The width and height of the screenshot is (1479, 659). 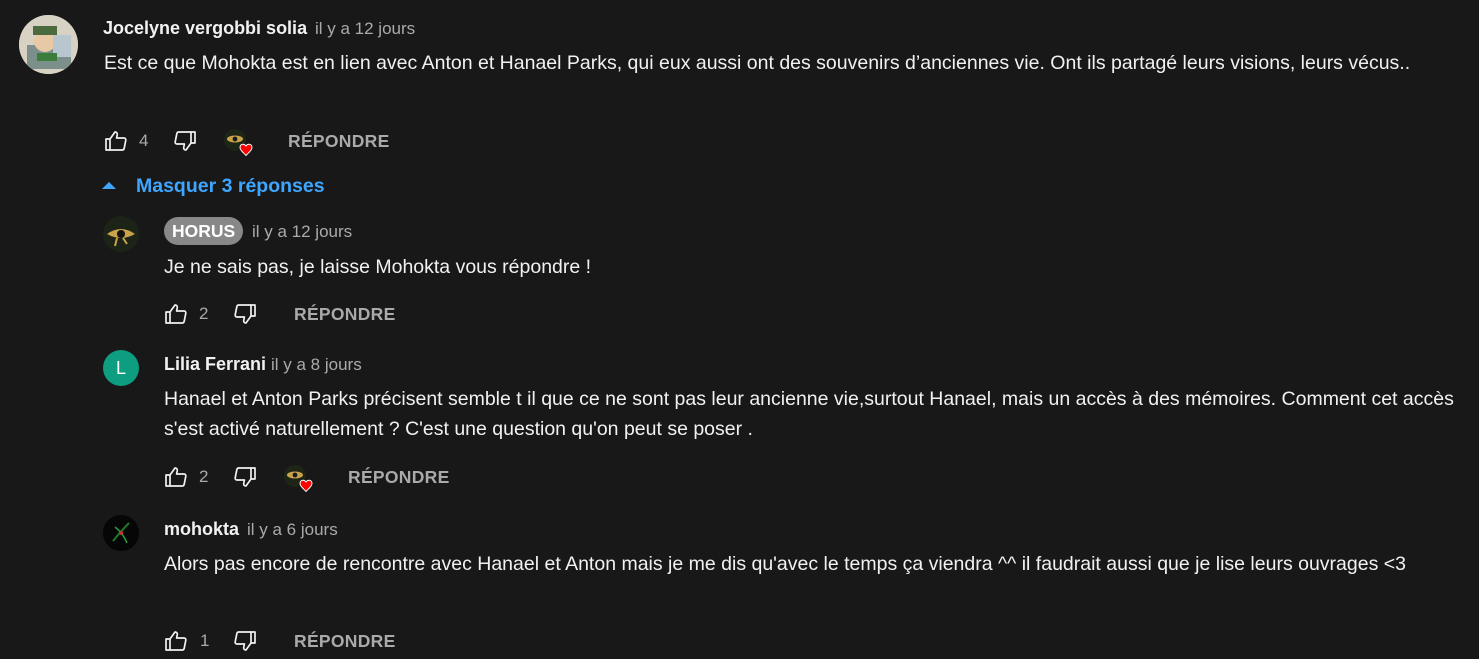 I want to click on comment-author: Lilia Ferrani, so click(x=215, y=364).